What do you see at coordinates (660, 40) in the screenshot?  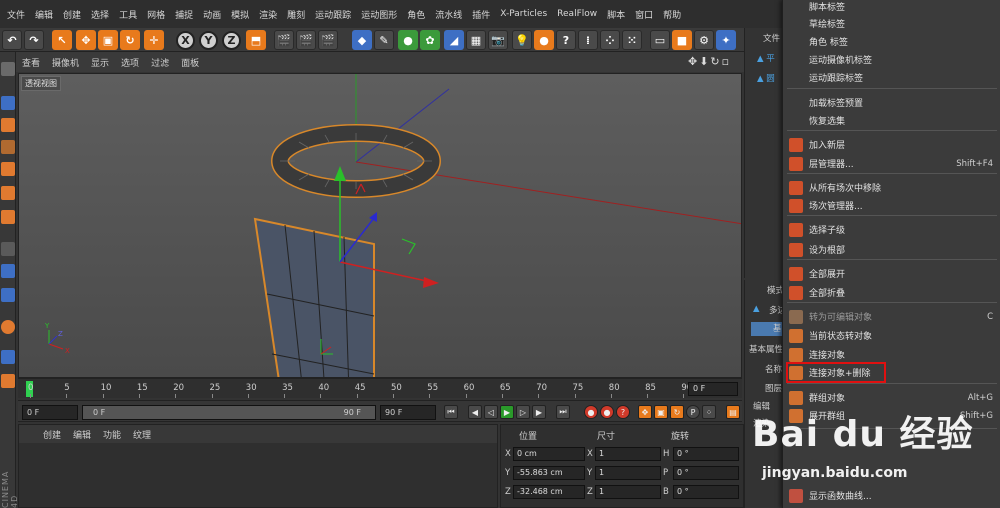 I see `layout-button: ▭` at bounding box center [660, 40].